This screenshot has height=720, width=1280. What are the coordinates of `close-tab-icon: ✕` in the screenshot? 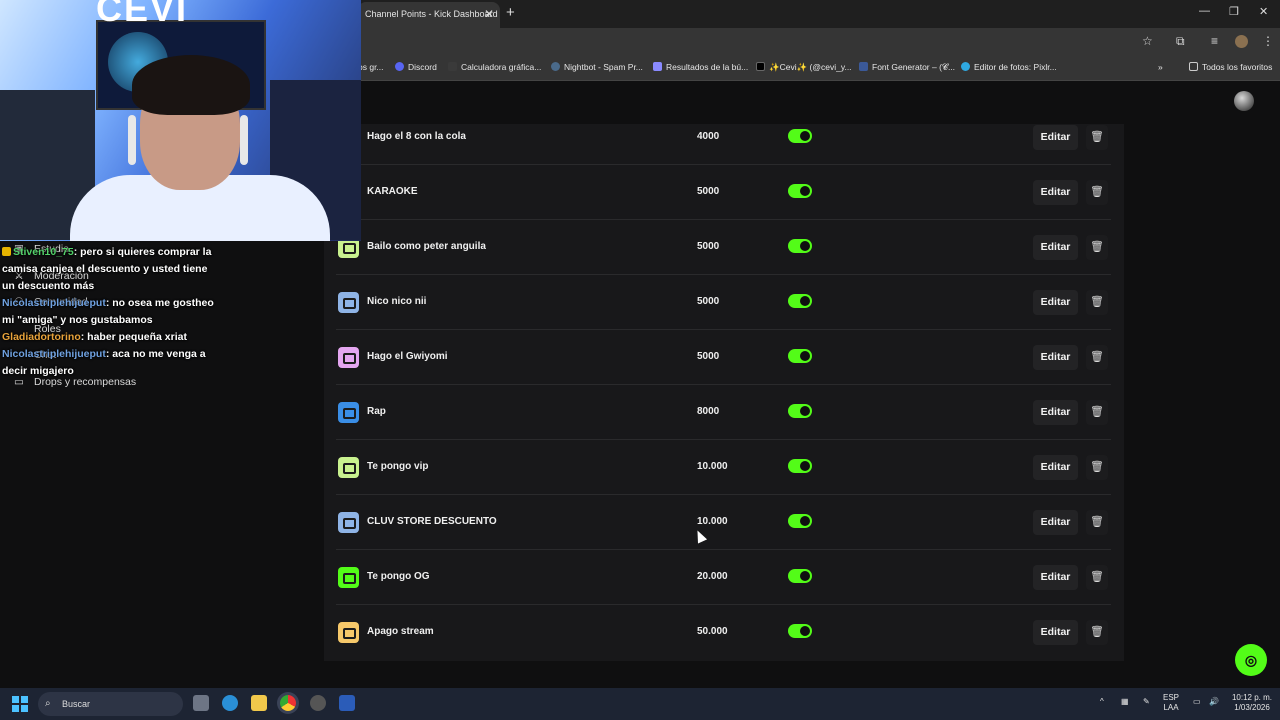 It's located at (489, 14).